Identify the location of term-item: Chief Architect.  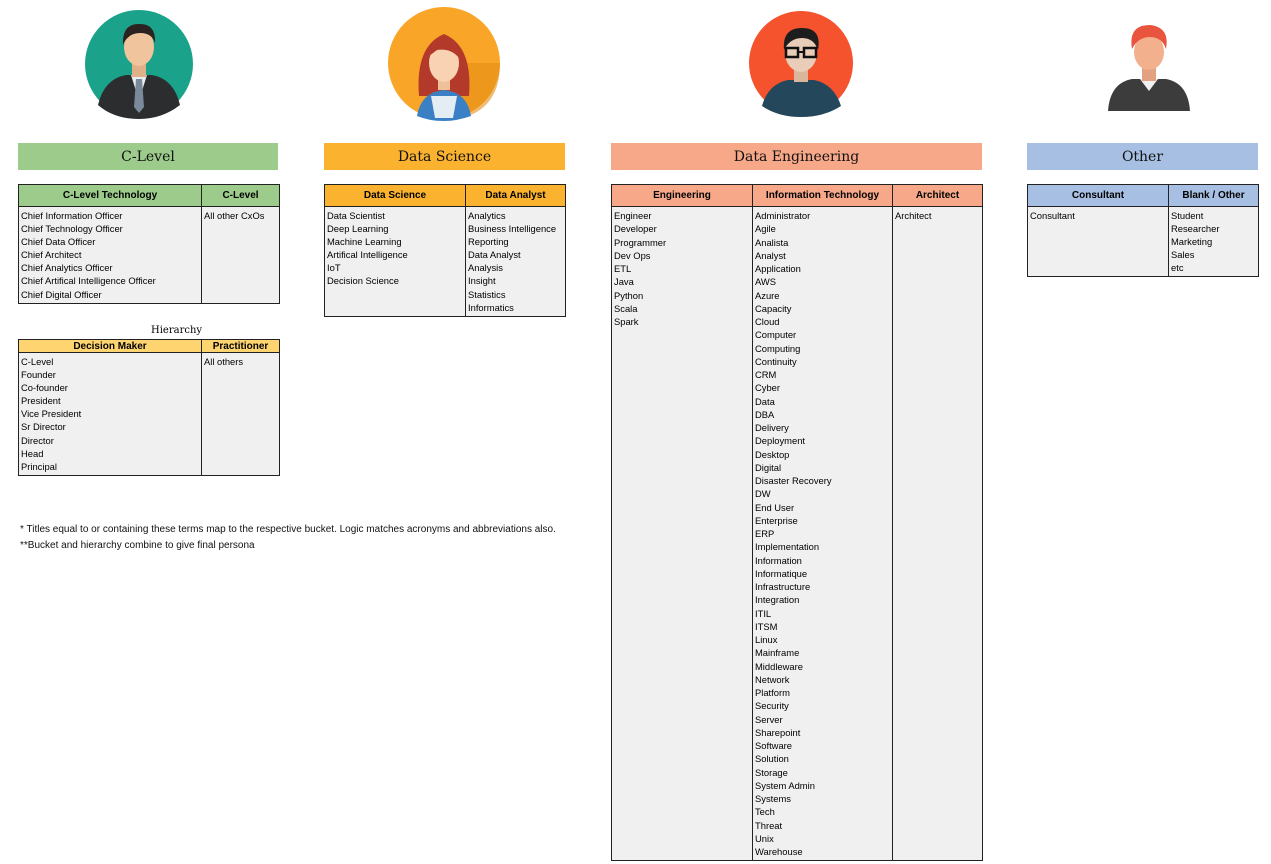
(51, 255).